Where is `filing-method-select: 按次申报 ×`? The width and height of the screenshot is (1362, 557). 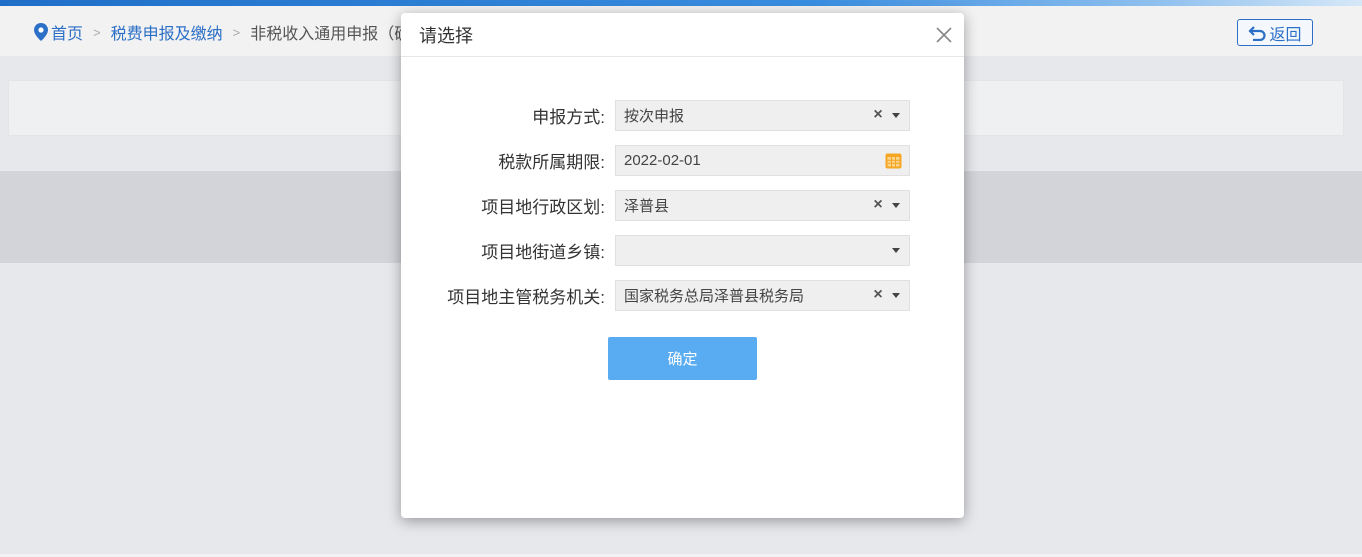
filing-method-select: 按次申报 × is located at coordinates (762, 115).